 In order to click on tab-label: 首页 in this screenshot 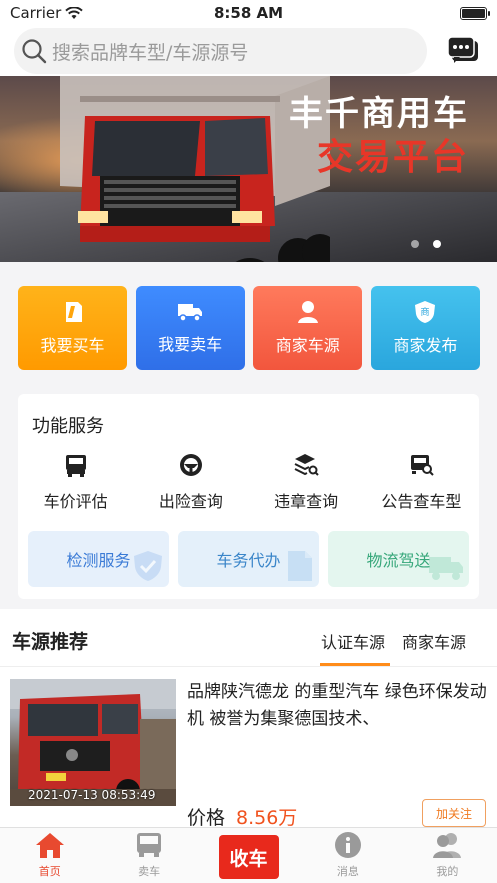, I will do `click(49, 871)`.